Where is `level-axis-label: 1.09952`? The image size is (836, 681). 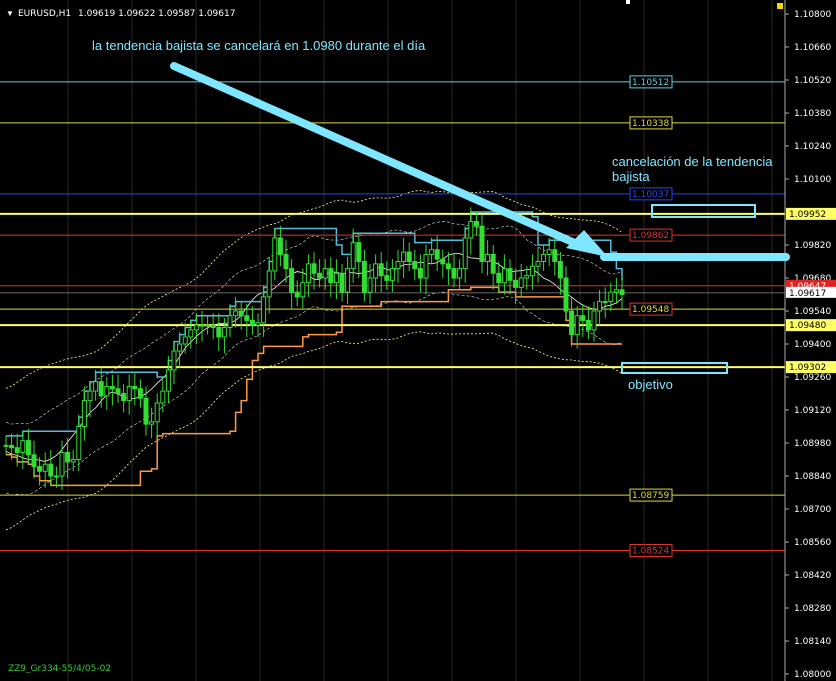 level-axis-label: 1.09952 is located at coordinates (807, 215).